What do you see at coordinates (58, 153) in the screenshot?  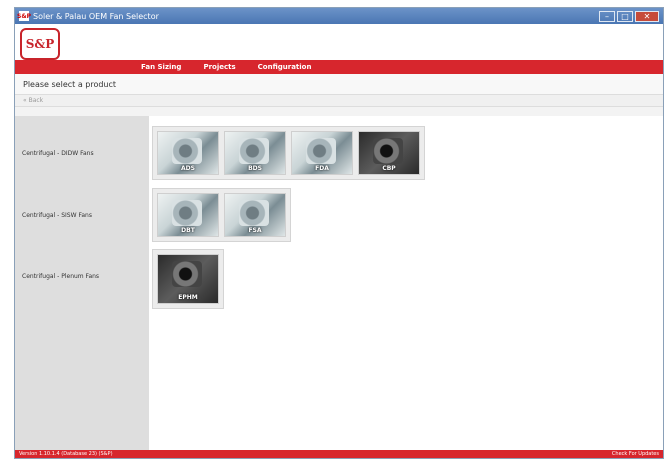 I see `category-label-didw: Centrifugal - DIDW Fans` at bounding box center [58, 153].